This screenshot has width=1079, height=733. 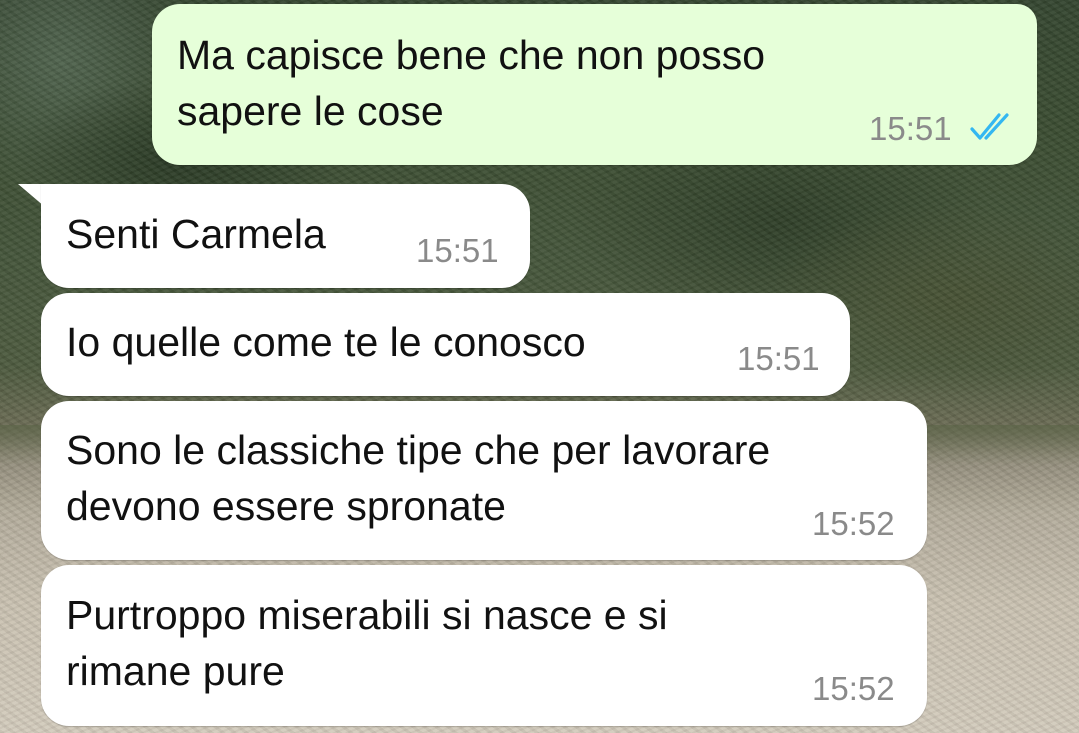 What do you see at coordinates (471, 55) in the screenshot?
I see `message-text-line: Ma capisce bene che non posso` at bounding box center [471, 55].